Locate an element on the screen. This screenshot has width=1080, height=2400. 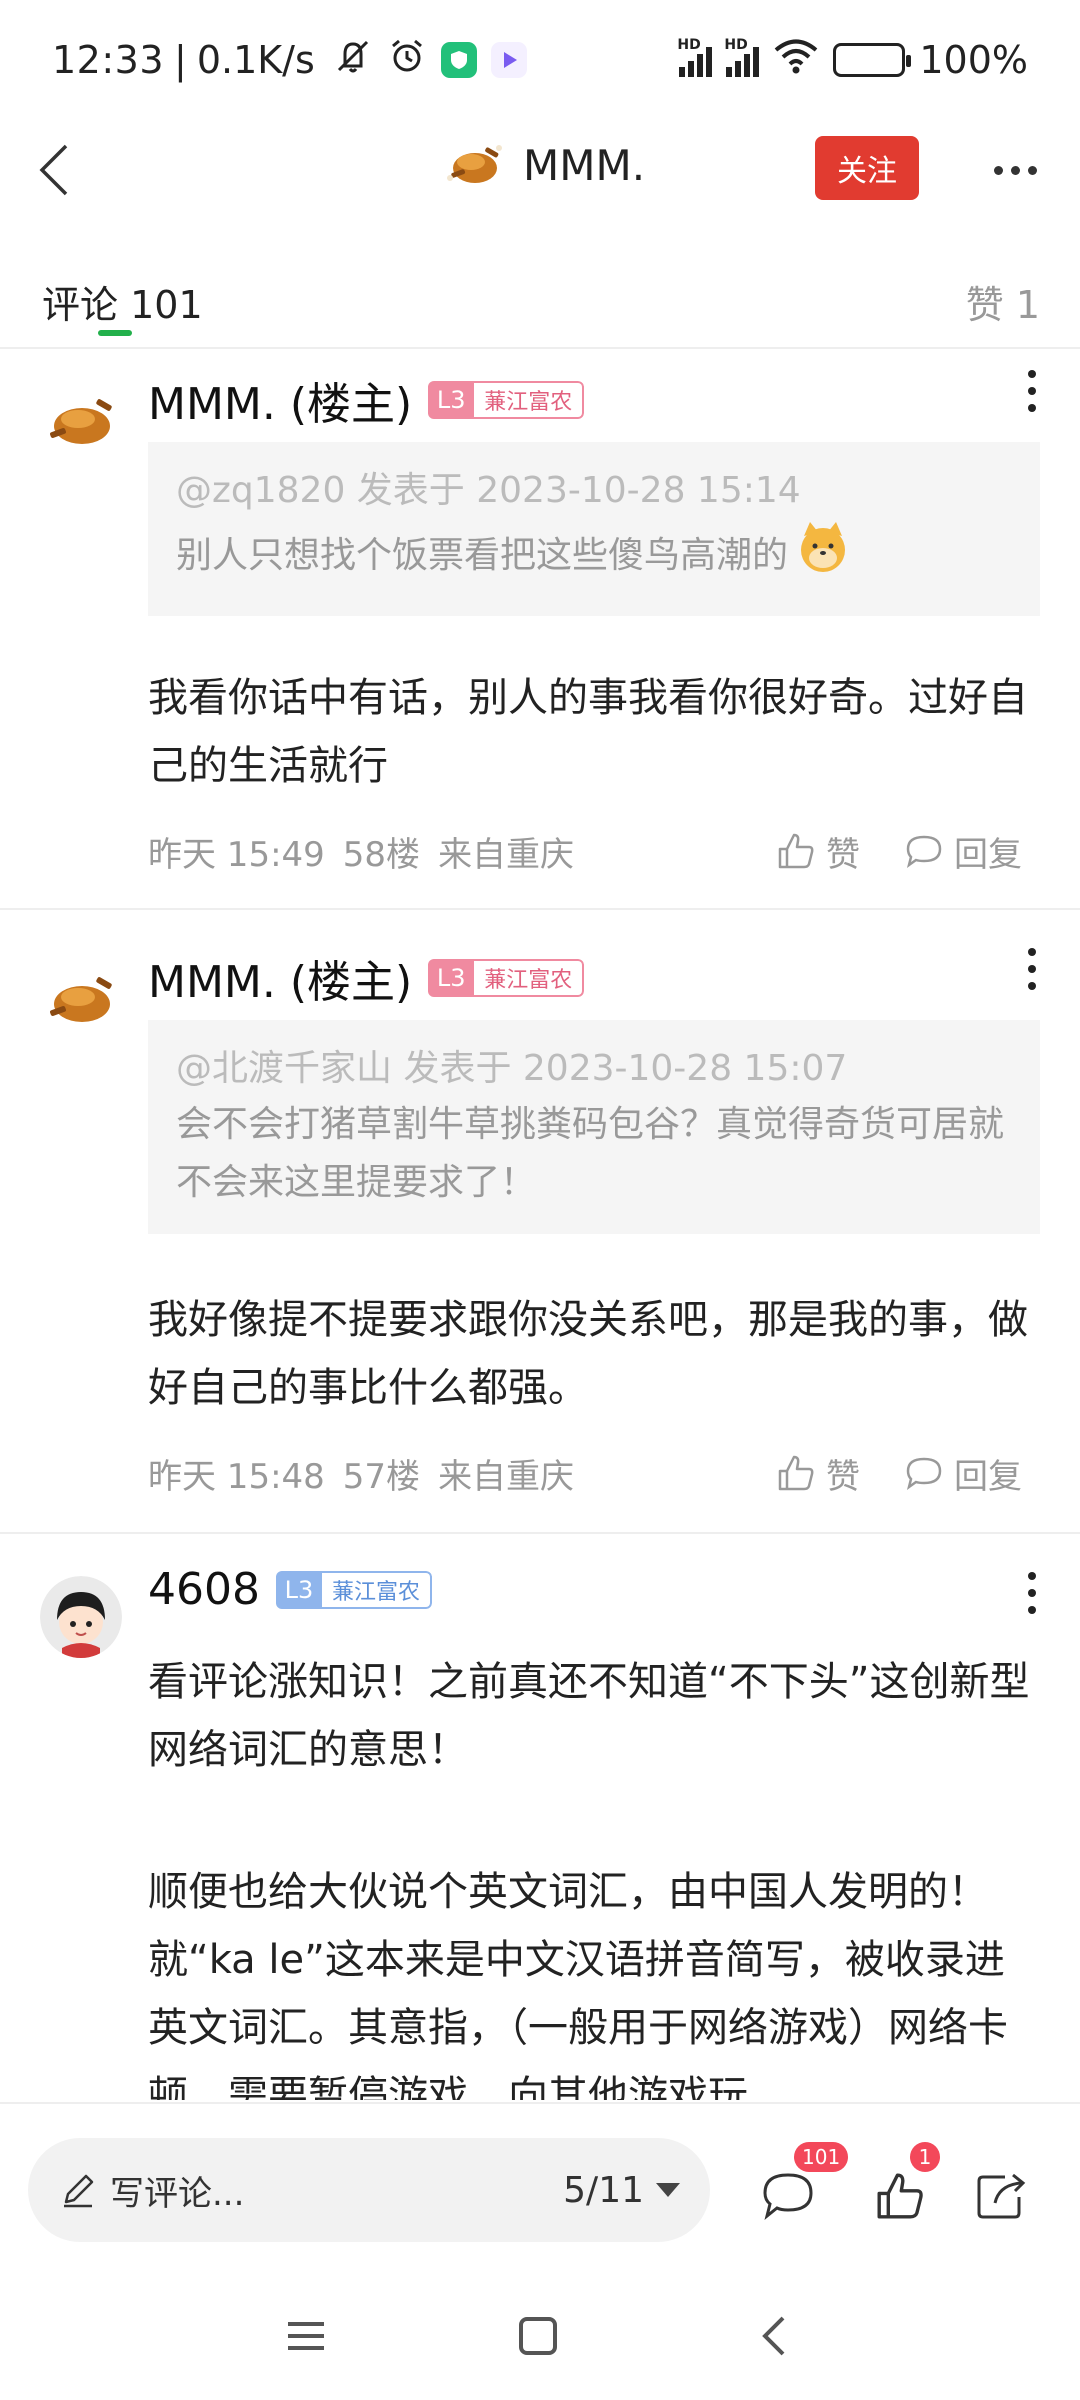
share-button is located at coordinates (1002, 2196).